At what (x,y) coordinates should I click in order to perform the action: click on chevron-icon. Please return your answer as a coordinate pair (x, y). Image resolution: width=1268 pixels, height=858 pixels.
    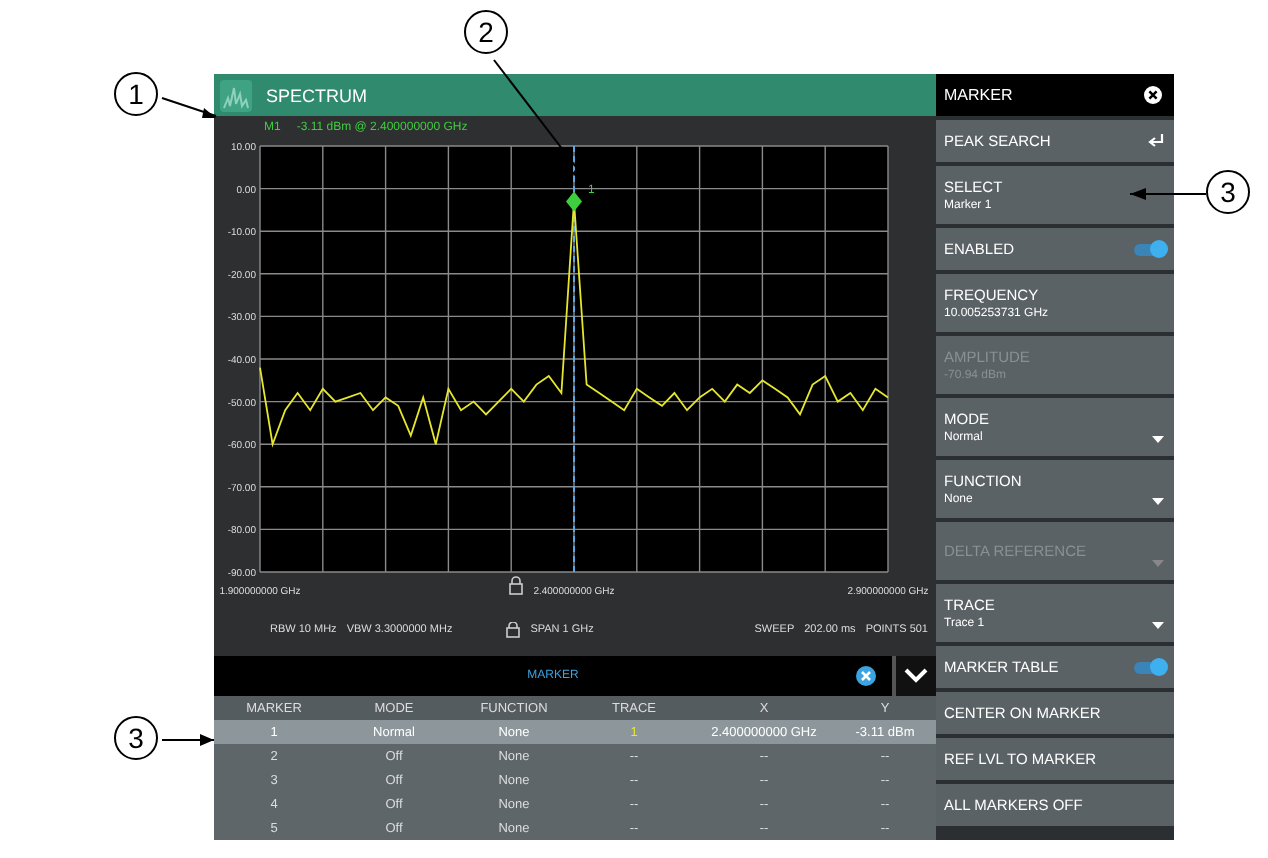
    Looking at the image, I should click on (916, 676).